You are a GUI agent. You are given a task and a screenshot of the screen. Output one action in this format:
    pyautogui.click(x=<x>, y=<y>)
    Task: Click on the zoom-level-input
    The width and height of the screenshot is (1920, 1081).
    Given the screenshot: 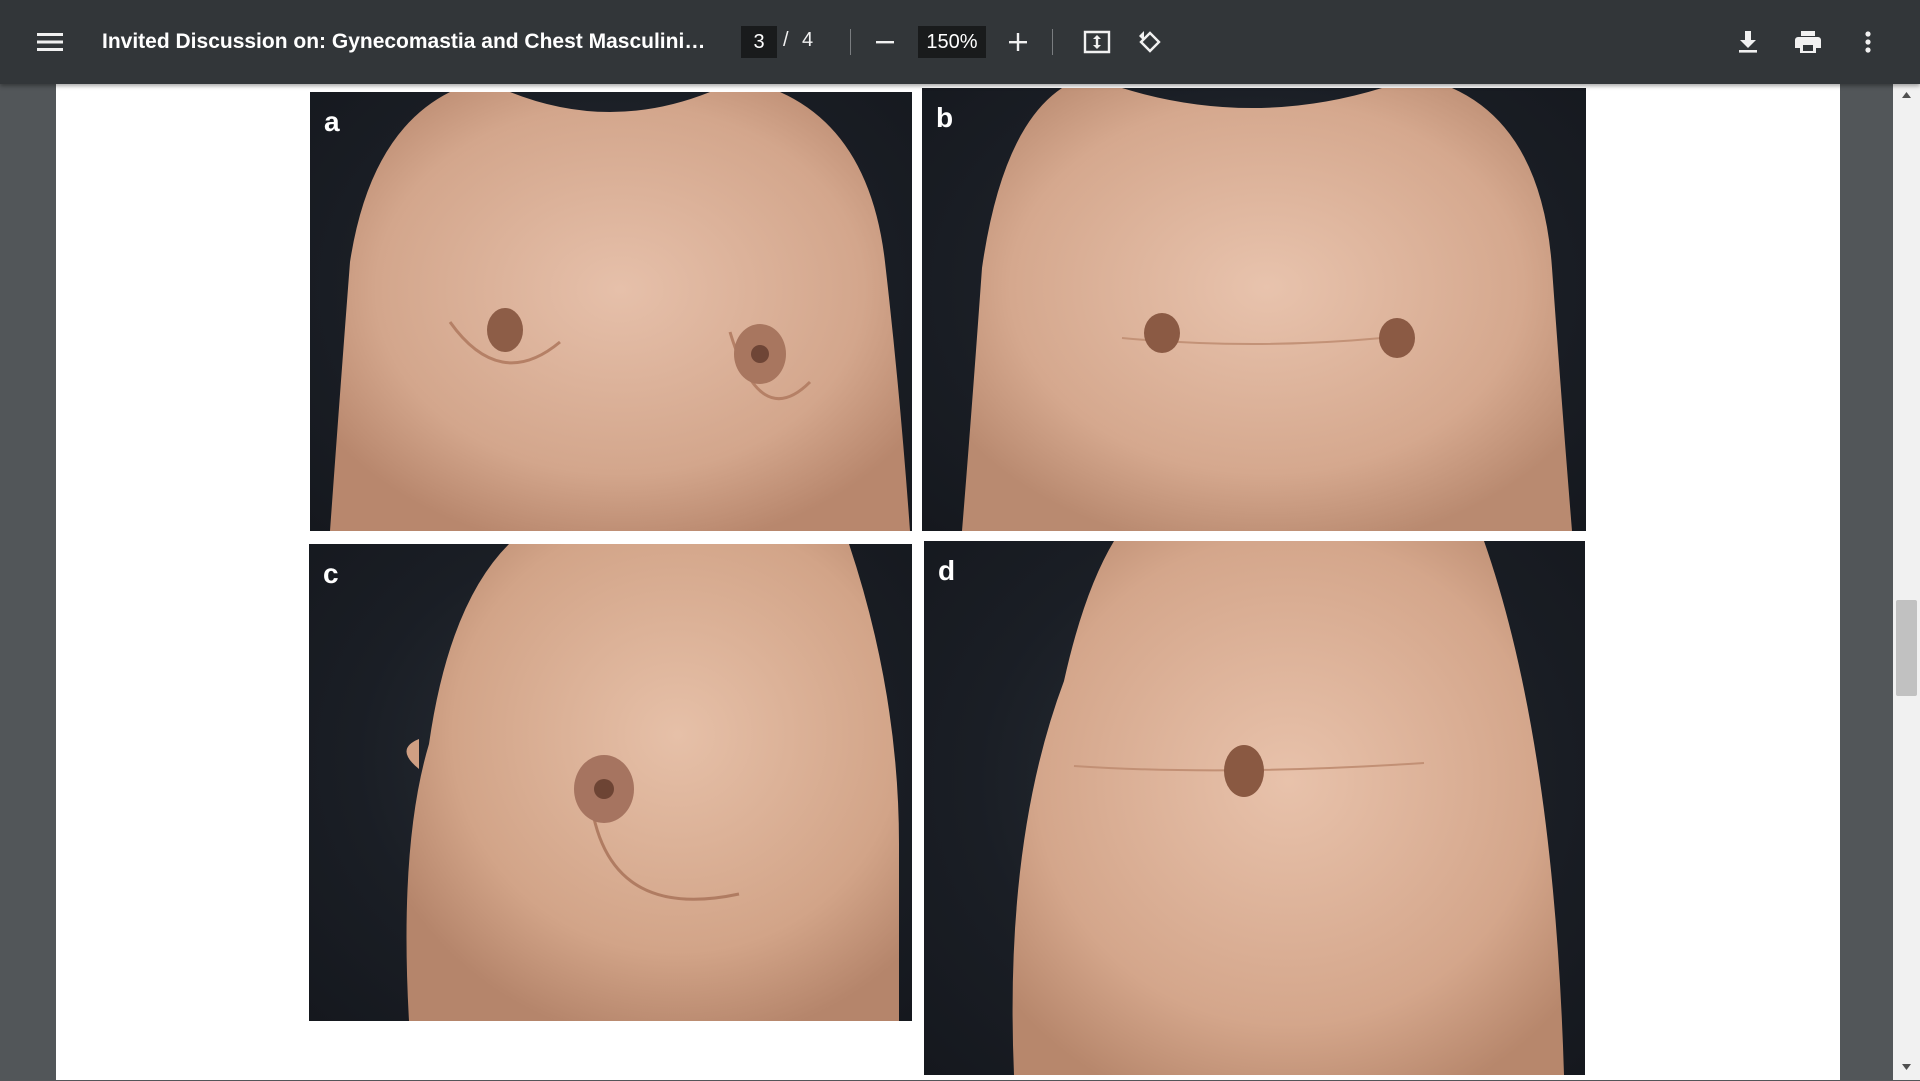 What is the action you would take?
    pyautogui.click(x=952, y=42)
    